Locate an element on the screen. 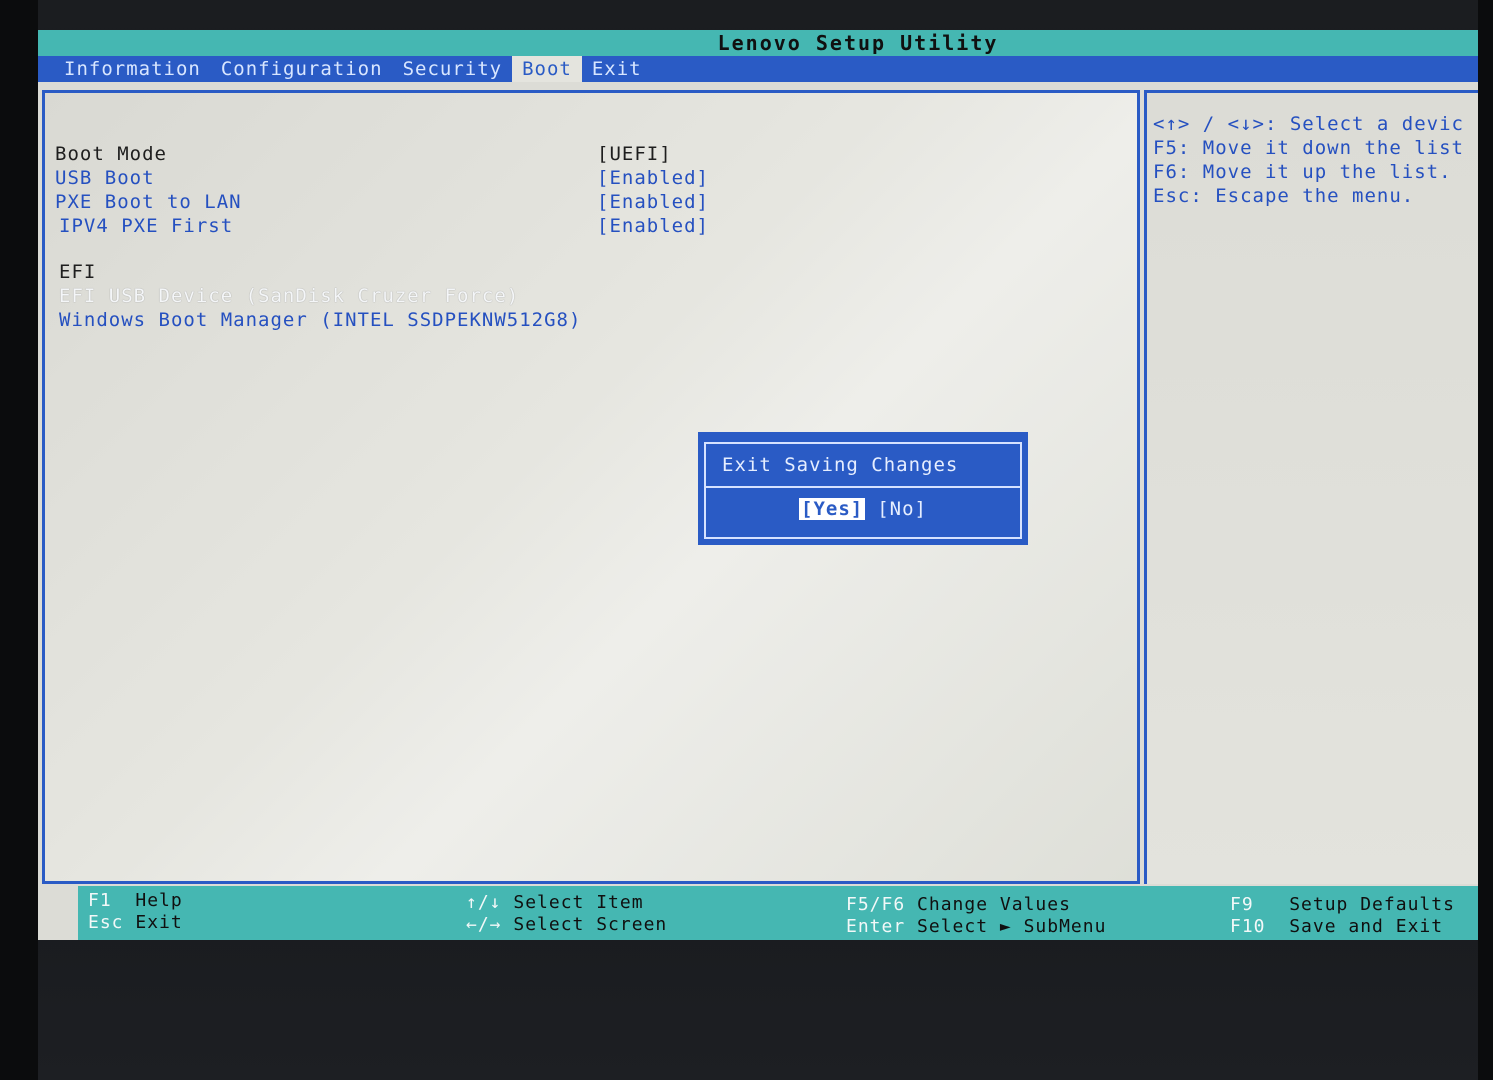 This screenshot has height=1080, width=1493. tab-boot: Boot is located at coordinates (547, 69).